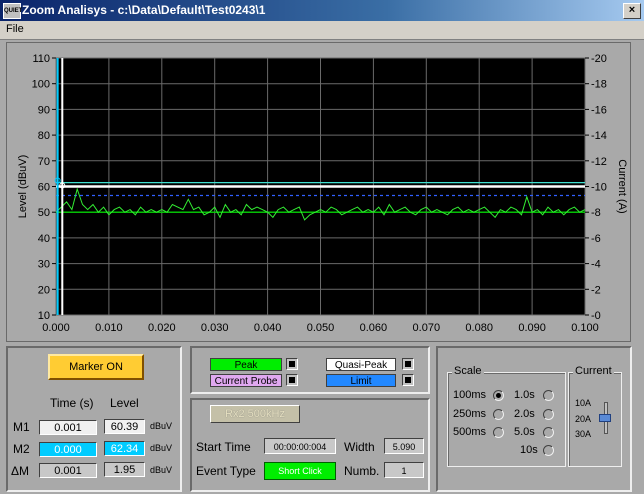  I want to click on scale-title: Scale, so click(468, 371).